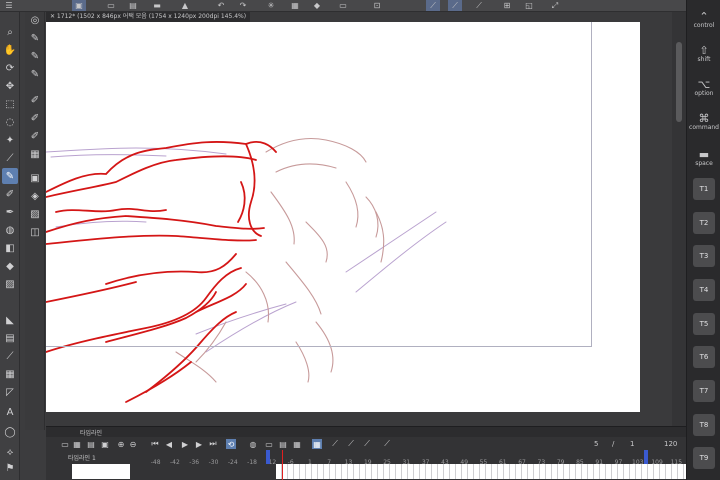  Describe the element at coordinates (10, 412) in the screenshot. I see `text-icon: A` at that location.